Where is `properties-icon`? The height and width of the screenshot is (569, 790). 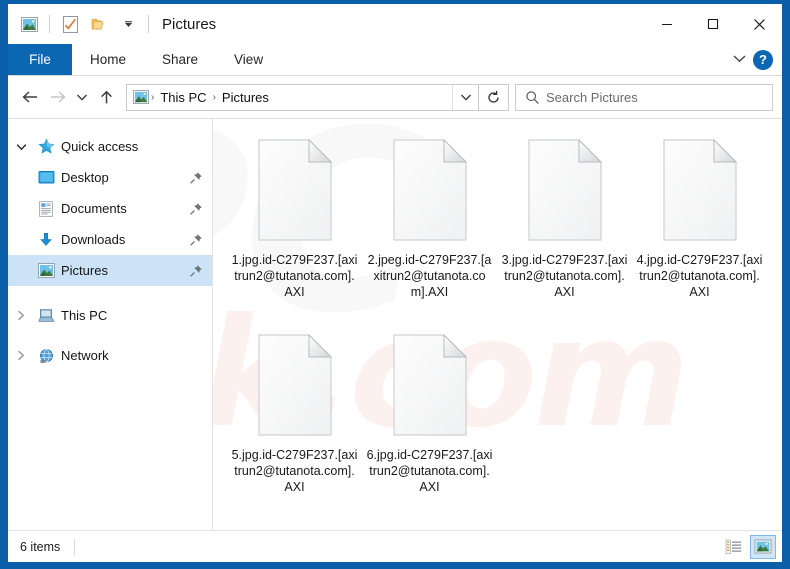 properties-icon is located at coordinates (70, 24).